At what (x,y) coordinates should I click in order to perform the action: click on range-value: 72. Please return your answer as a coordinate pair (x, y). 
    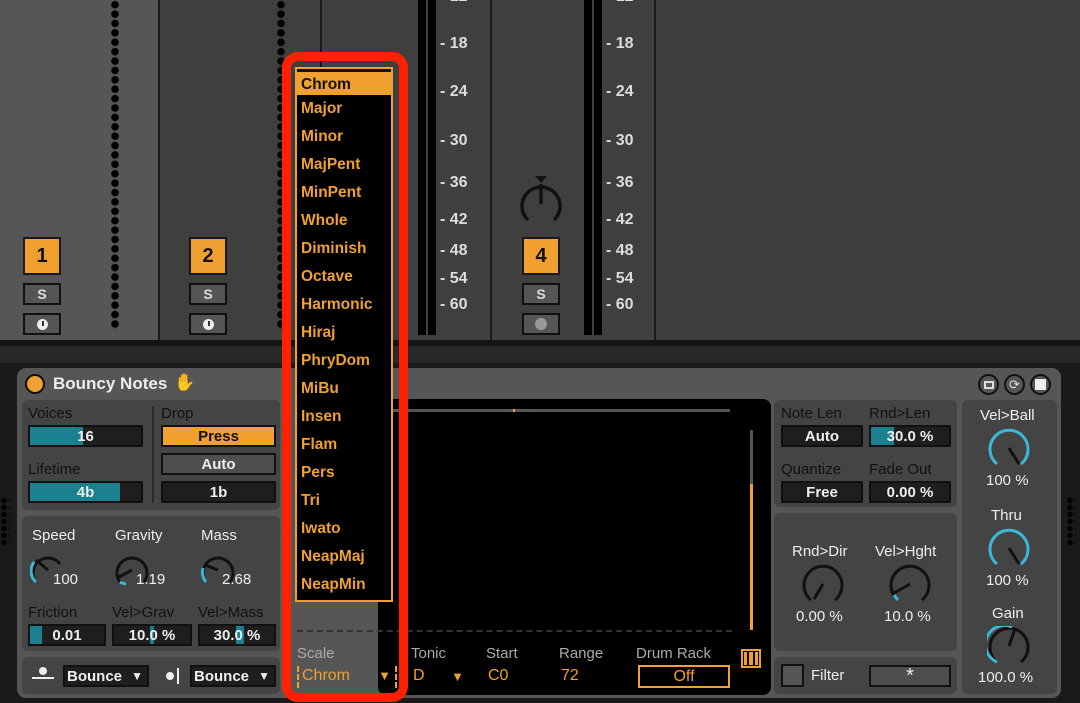
    Looking at the image, I should click on (570, 676).